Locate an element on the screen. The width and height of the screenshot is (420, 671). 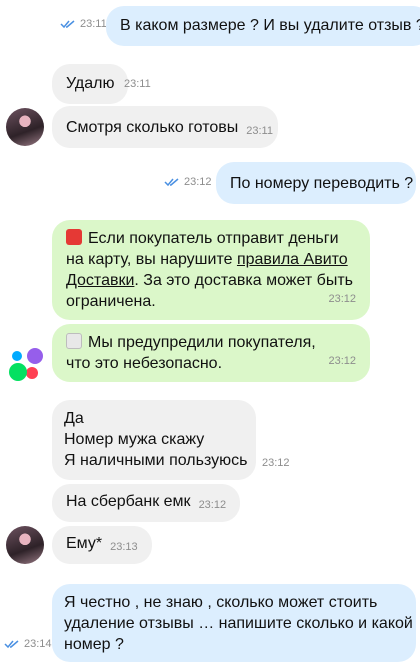
rules-link: правила Авито is located at coordinates (292, 259).